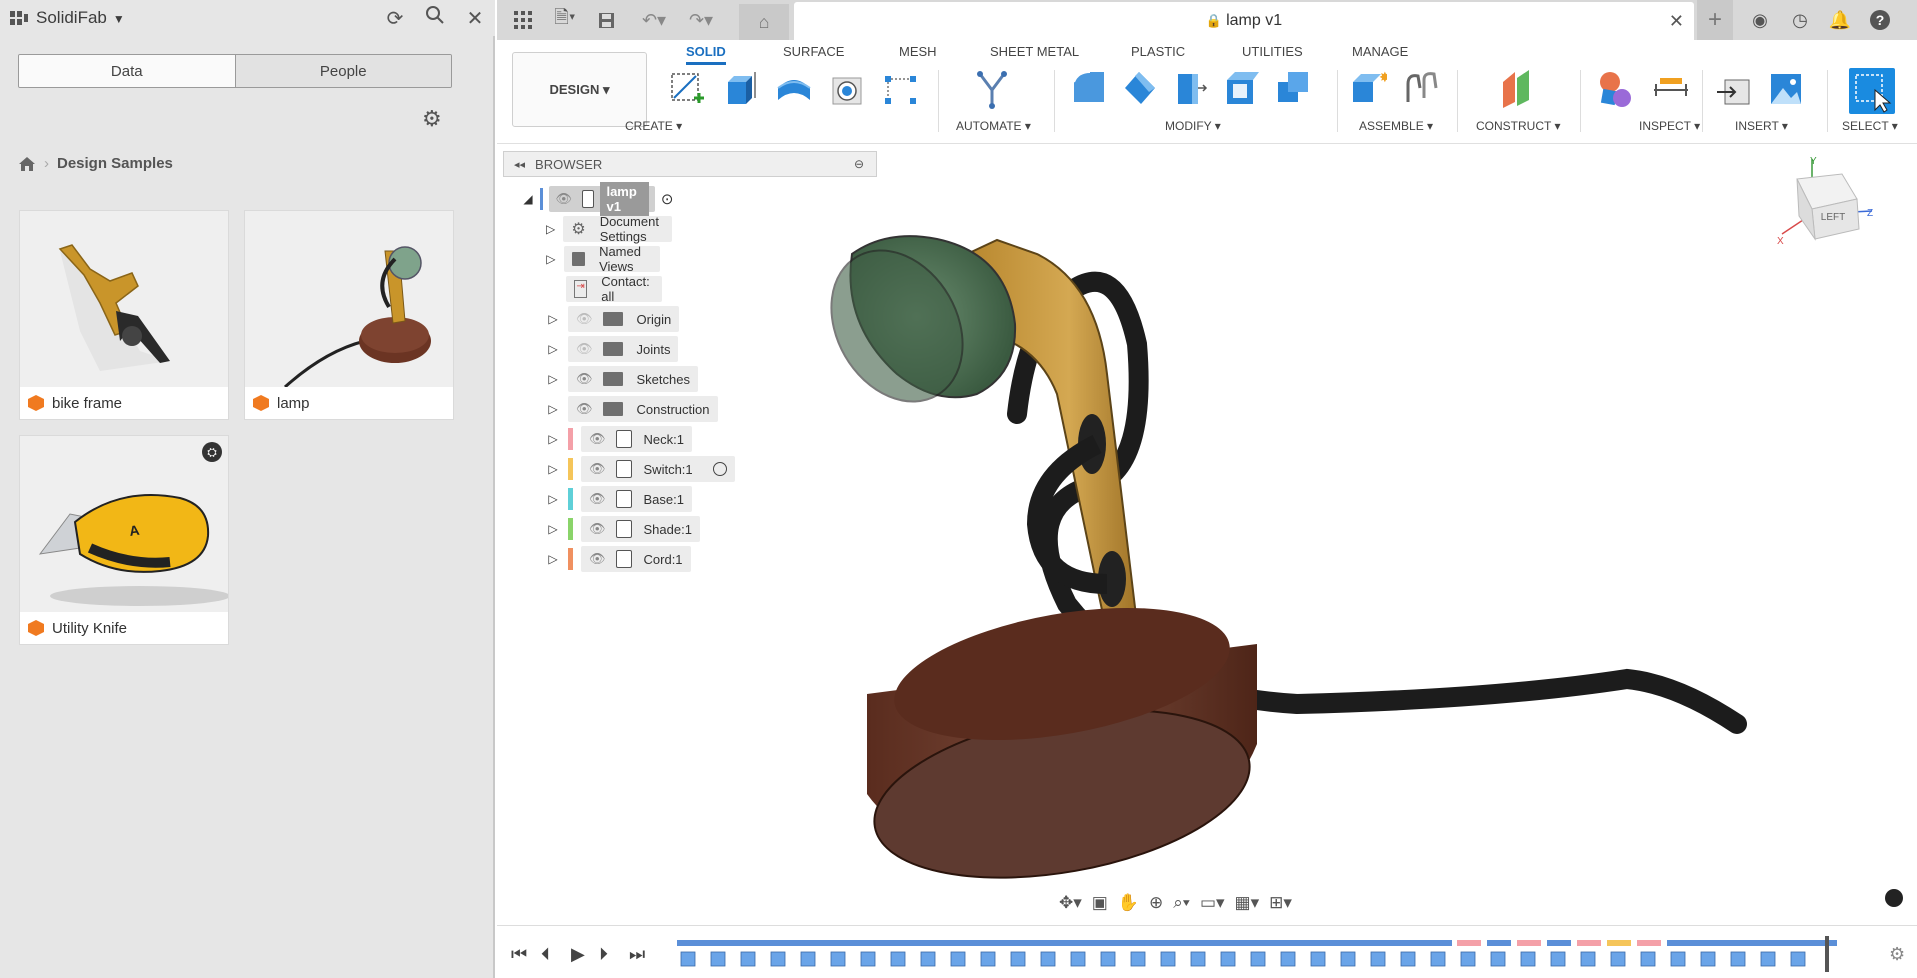 This screenshot has height=978, width=1917. I want to click on timeline-settings-icon: ⚙, so click(1897, 954).